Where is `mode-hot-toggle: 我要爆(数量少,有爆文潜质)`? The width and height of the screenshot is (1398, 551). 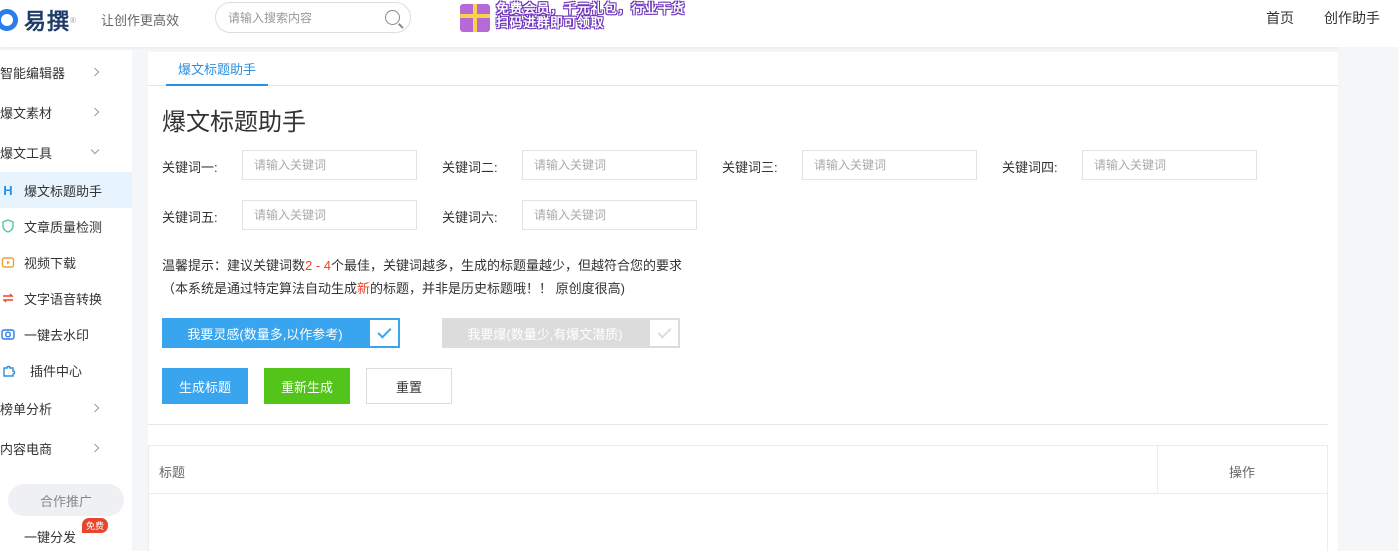 mode-hot-toggle: 我要爆(数量少,有爆文潜质) is located at coordinates (561, 333).